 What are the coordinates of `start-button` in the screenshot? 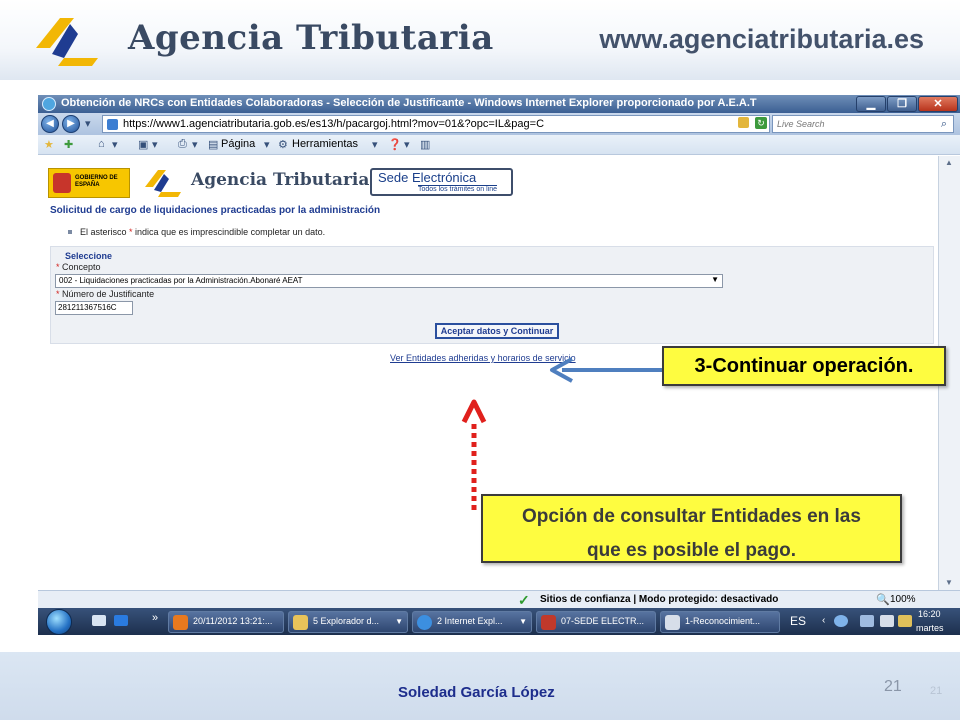 It's located at (59, 622).